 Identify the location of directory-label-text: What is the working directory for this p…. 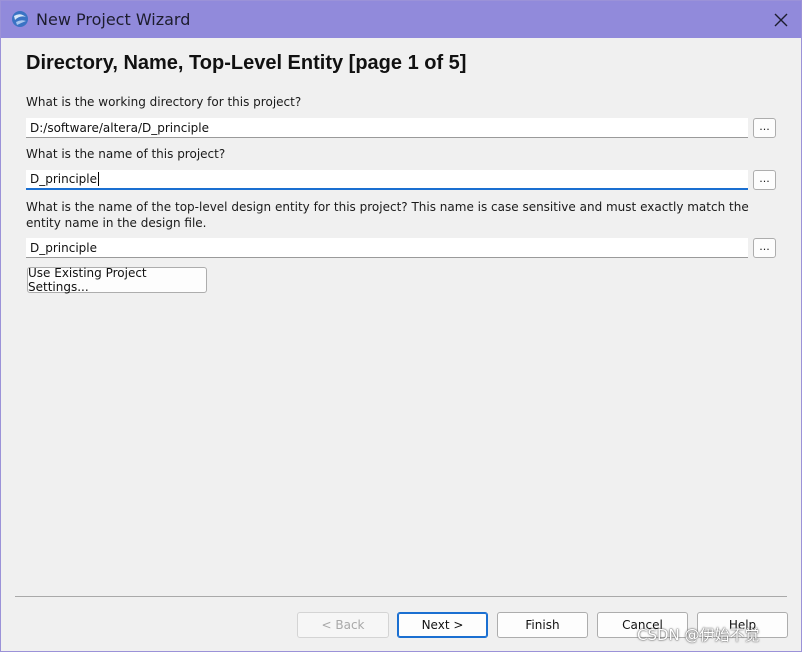
(164, 102).